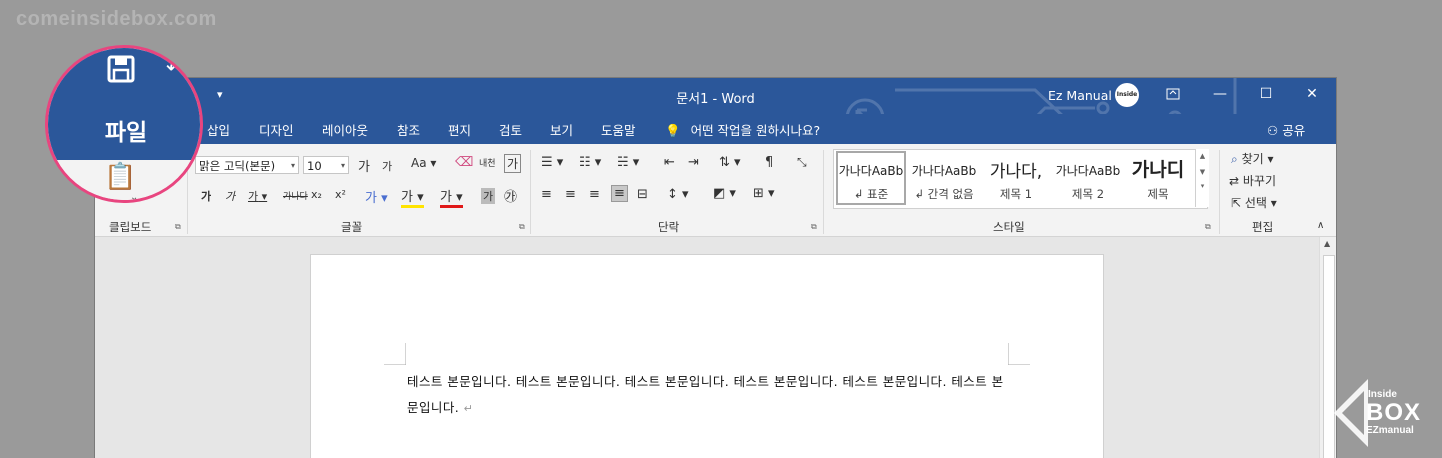  Describe the element at coordinates (1127, 102) in the screenshot. I see `avatar: Inside Box` at that location.